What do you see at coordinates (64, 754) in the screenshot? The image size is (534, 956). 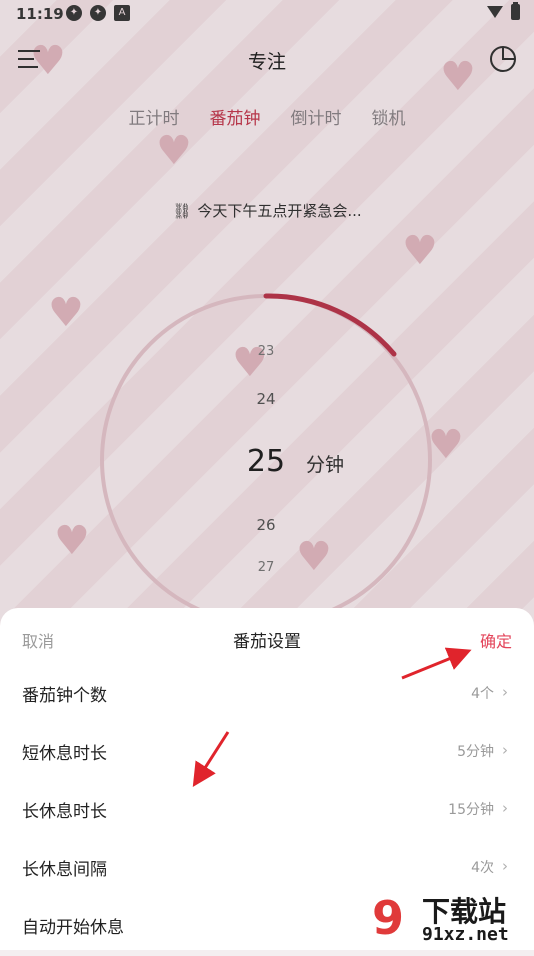 I see `setting-label: 短休息时长` at bounding box center [64, 754].